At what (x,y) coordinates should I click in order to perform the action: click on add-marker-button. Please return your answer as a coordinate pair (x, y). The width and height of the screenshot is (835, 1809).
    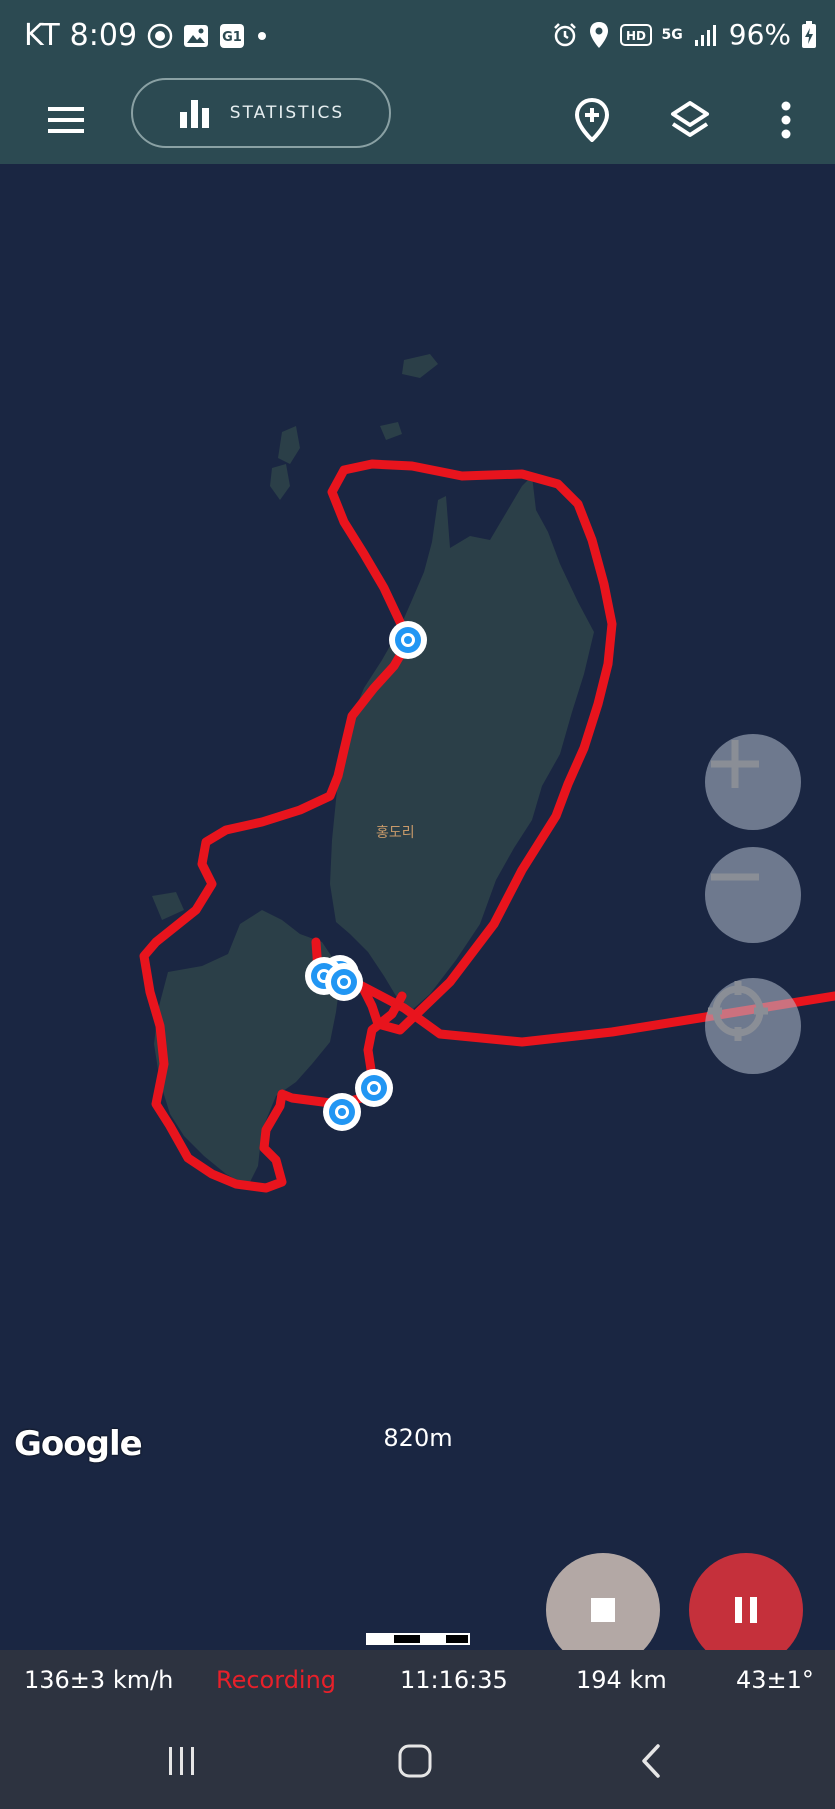
    Looking at the image, I should click on (592, 120).